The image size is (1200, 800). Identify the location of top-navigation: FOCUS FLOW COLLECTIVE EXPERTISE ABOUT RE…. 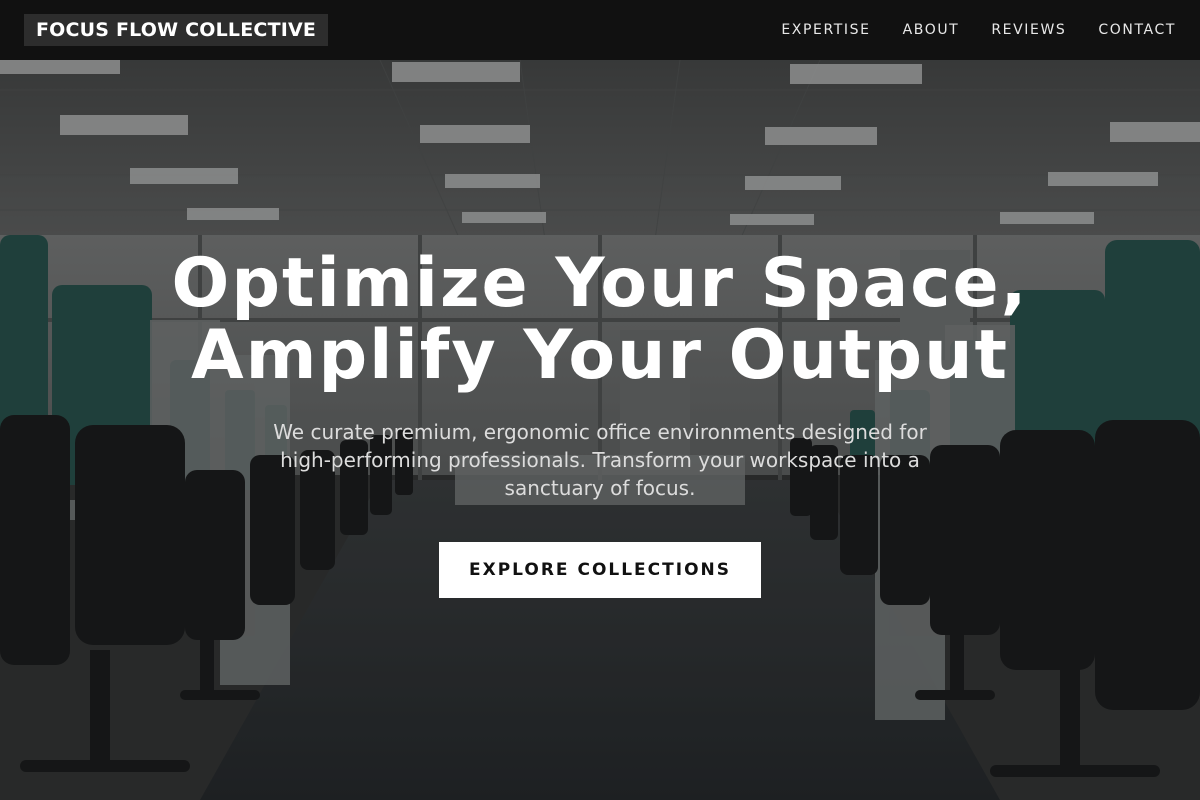
(600, 30).